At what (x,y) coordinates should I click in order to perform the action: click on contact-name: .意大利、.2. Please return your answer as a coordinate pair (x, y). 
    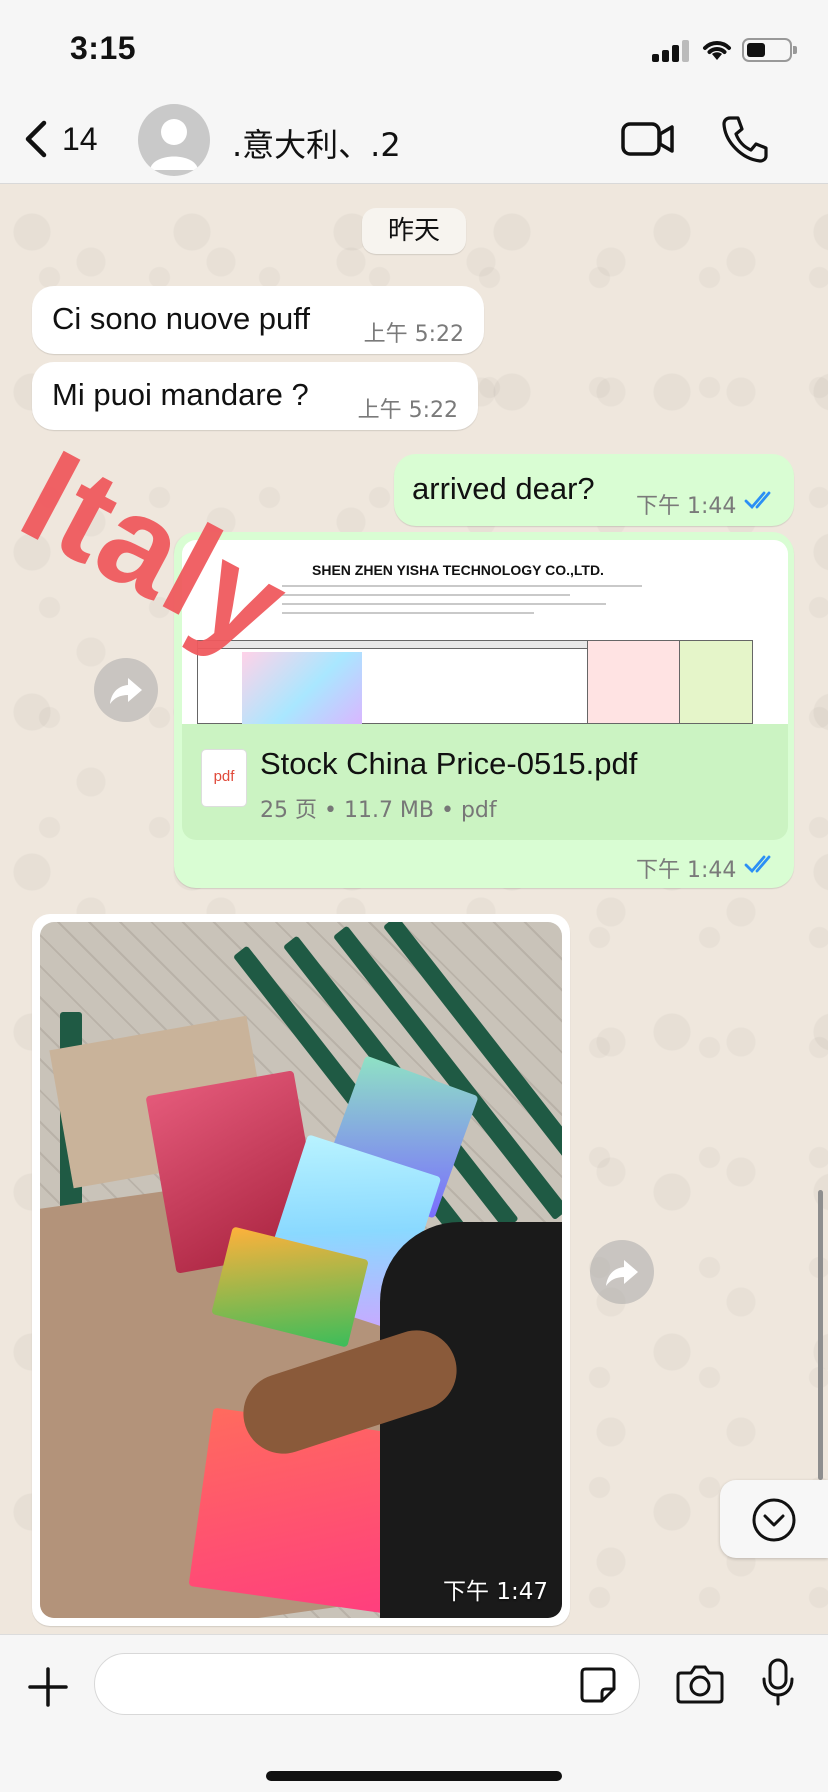
    Looking at the image, I should click on (316, 143).